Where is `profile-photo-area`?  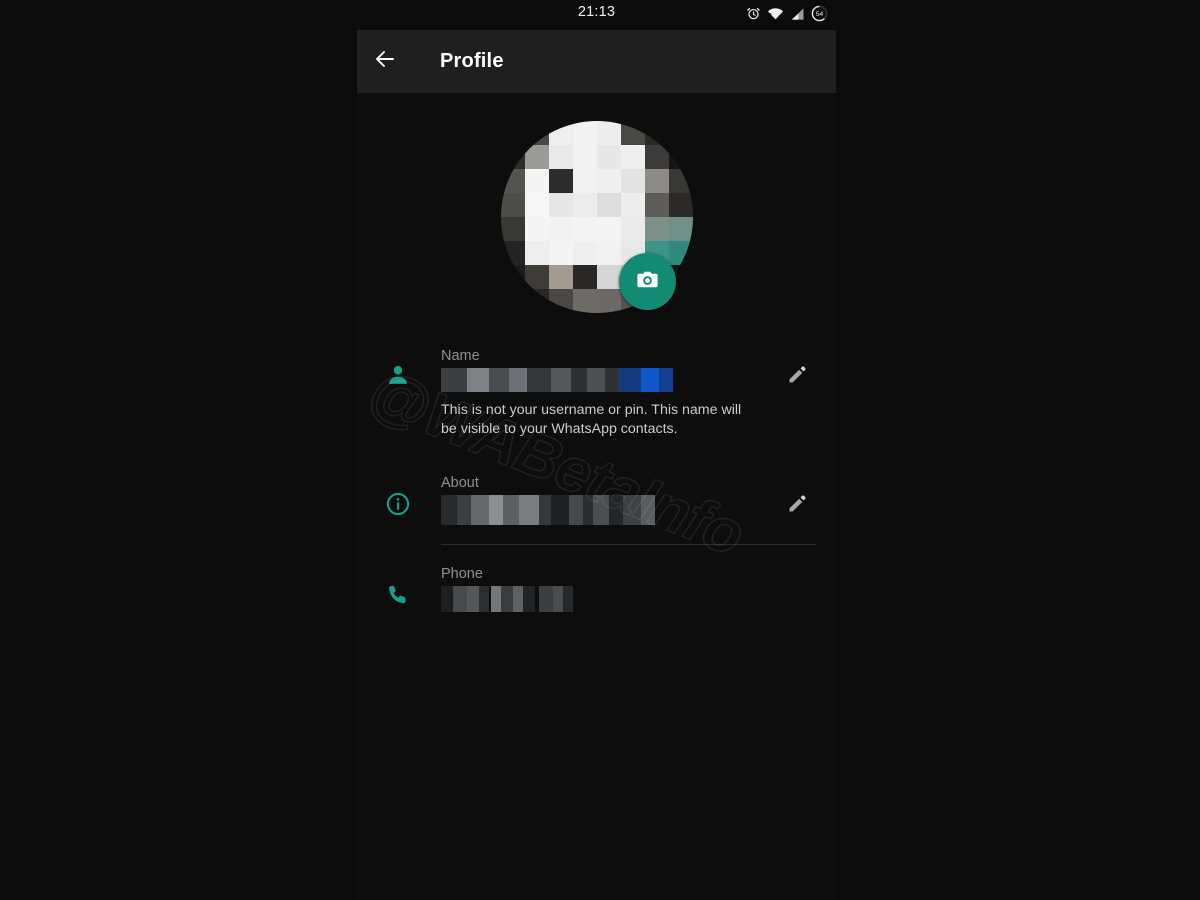 profile-photo-area is located at coordinates (597, 217).